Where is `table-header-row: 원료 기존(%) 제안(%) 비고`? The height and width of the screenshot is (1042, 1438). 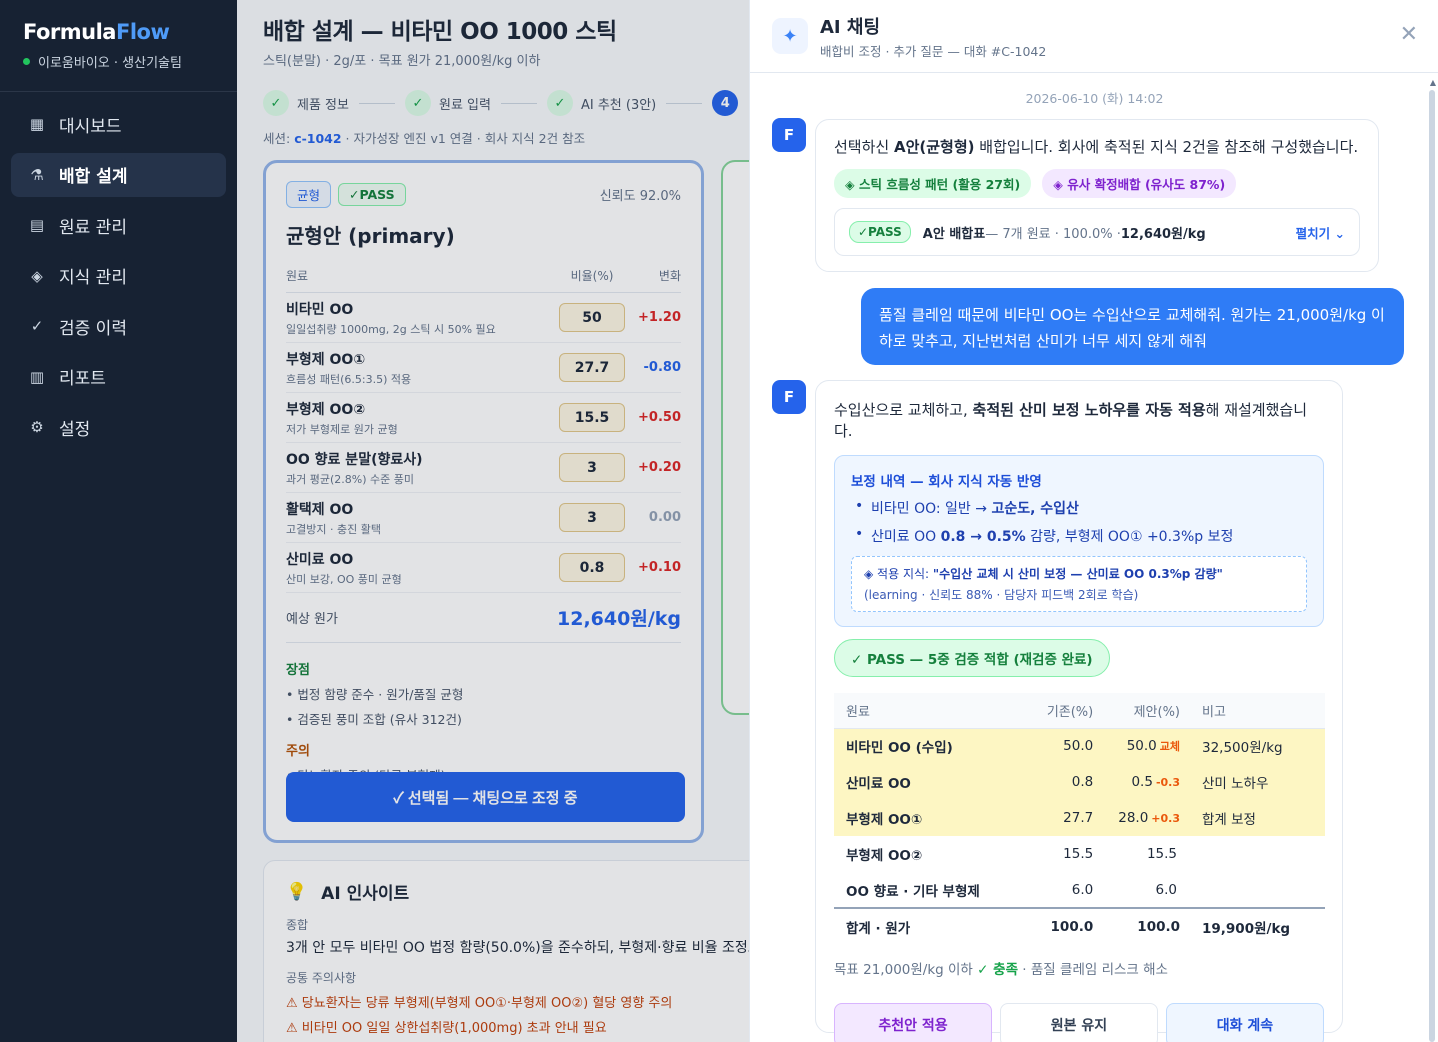
table-header-row: 원료 기존(%) 제안(%) 비고 is located at coordinates (1079, 711).